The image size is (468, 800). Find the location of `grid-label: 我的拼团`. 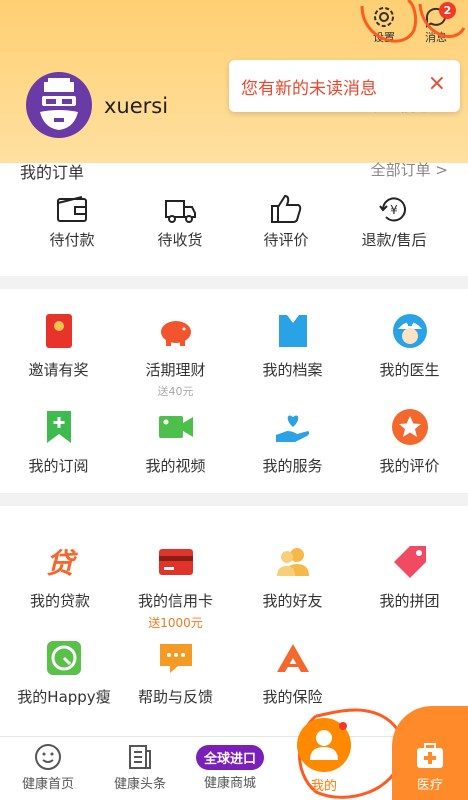

grid-label: 我的拼团 is located at coordinates (409, 601).